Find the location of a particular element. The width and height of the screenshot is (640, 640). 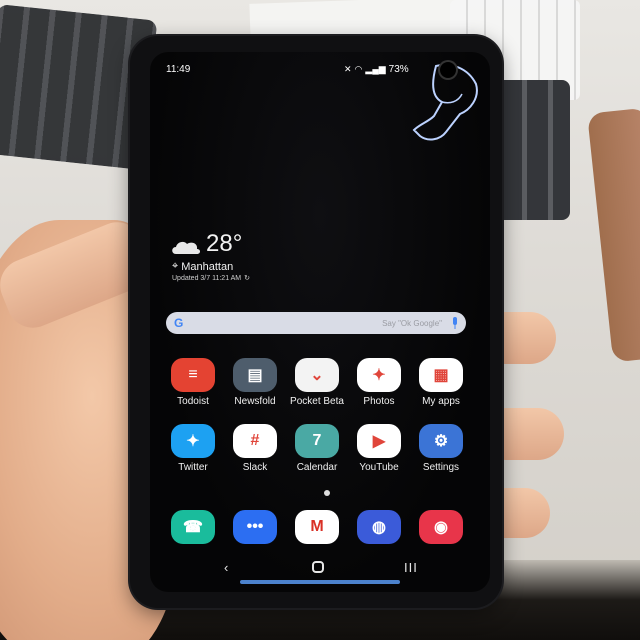

dock-messages: ••• is located at coordinates (255, 527).